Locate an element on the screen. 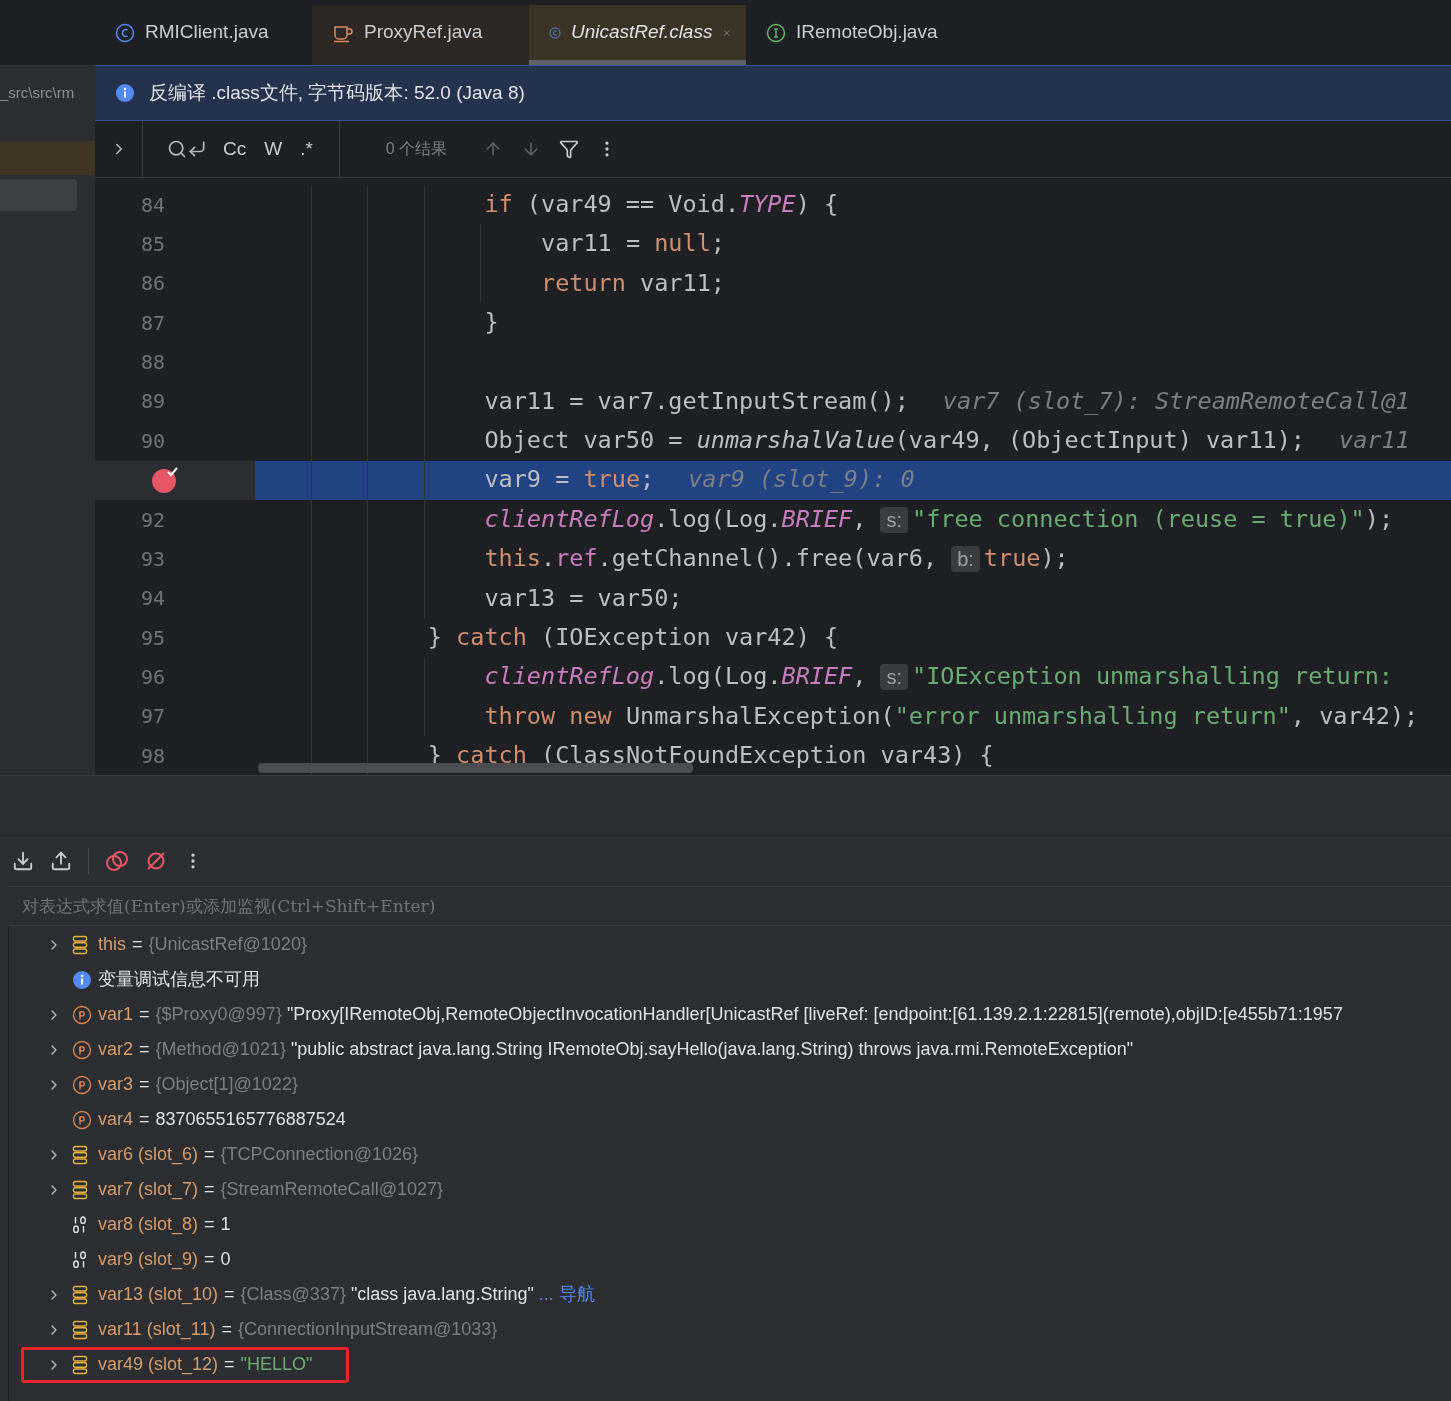  download-icon is located at coordinates (23, 861).